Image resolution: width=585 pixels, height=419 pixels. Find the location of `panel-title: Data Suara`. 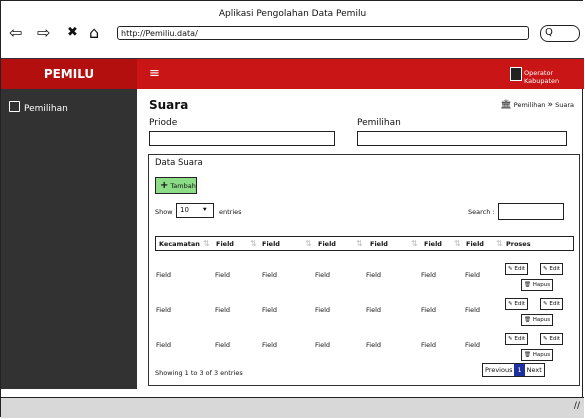

panel-title: Data Suara is located at coordinates (179, 163).